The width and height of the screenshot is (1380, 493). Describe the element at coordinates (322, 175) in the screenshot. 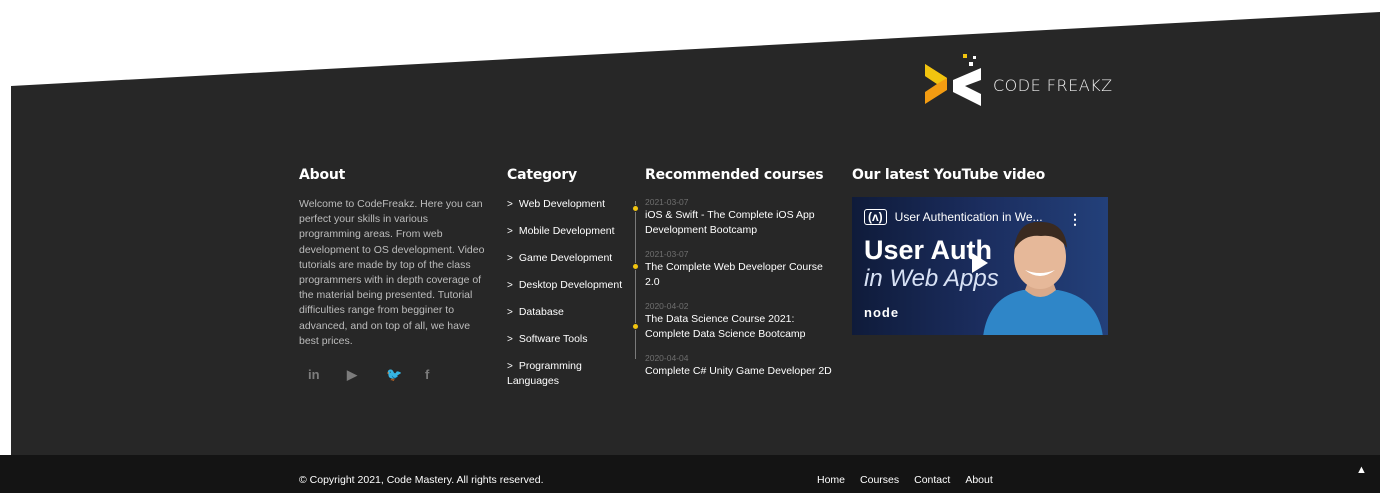

I see `about-heading: About` at that location.